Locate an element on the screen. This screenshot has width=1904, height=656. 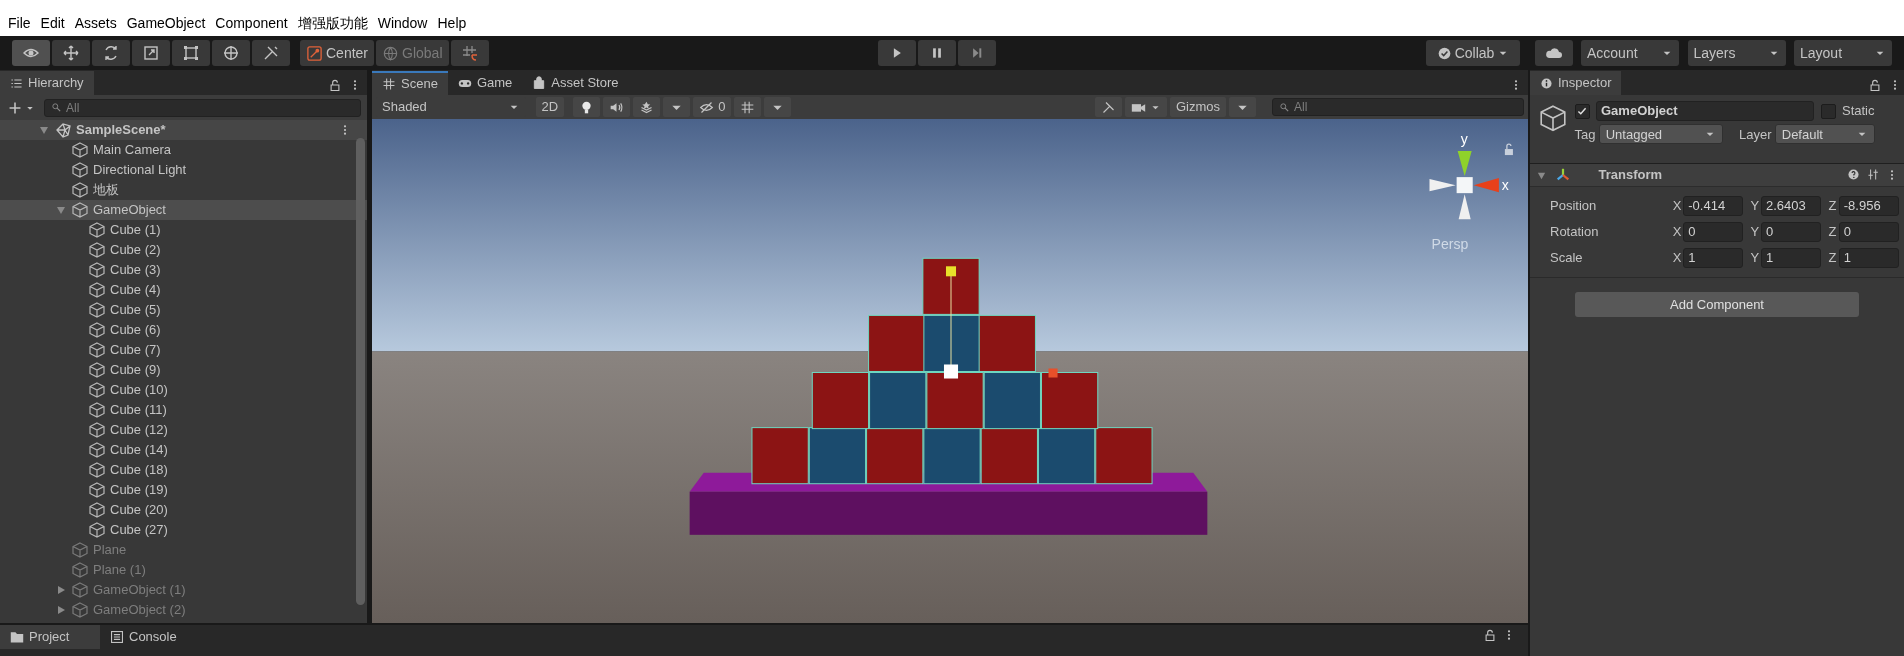
menu-item: 增强版功能 is located at coordinates (335, 23).